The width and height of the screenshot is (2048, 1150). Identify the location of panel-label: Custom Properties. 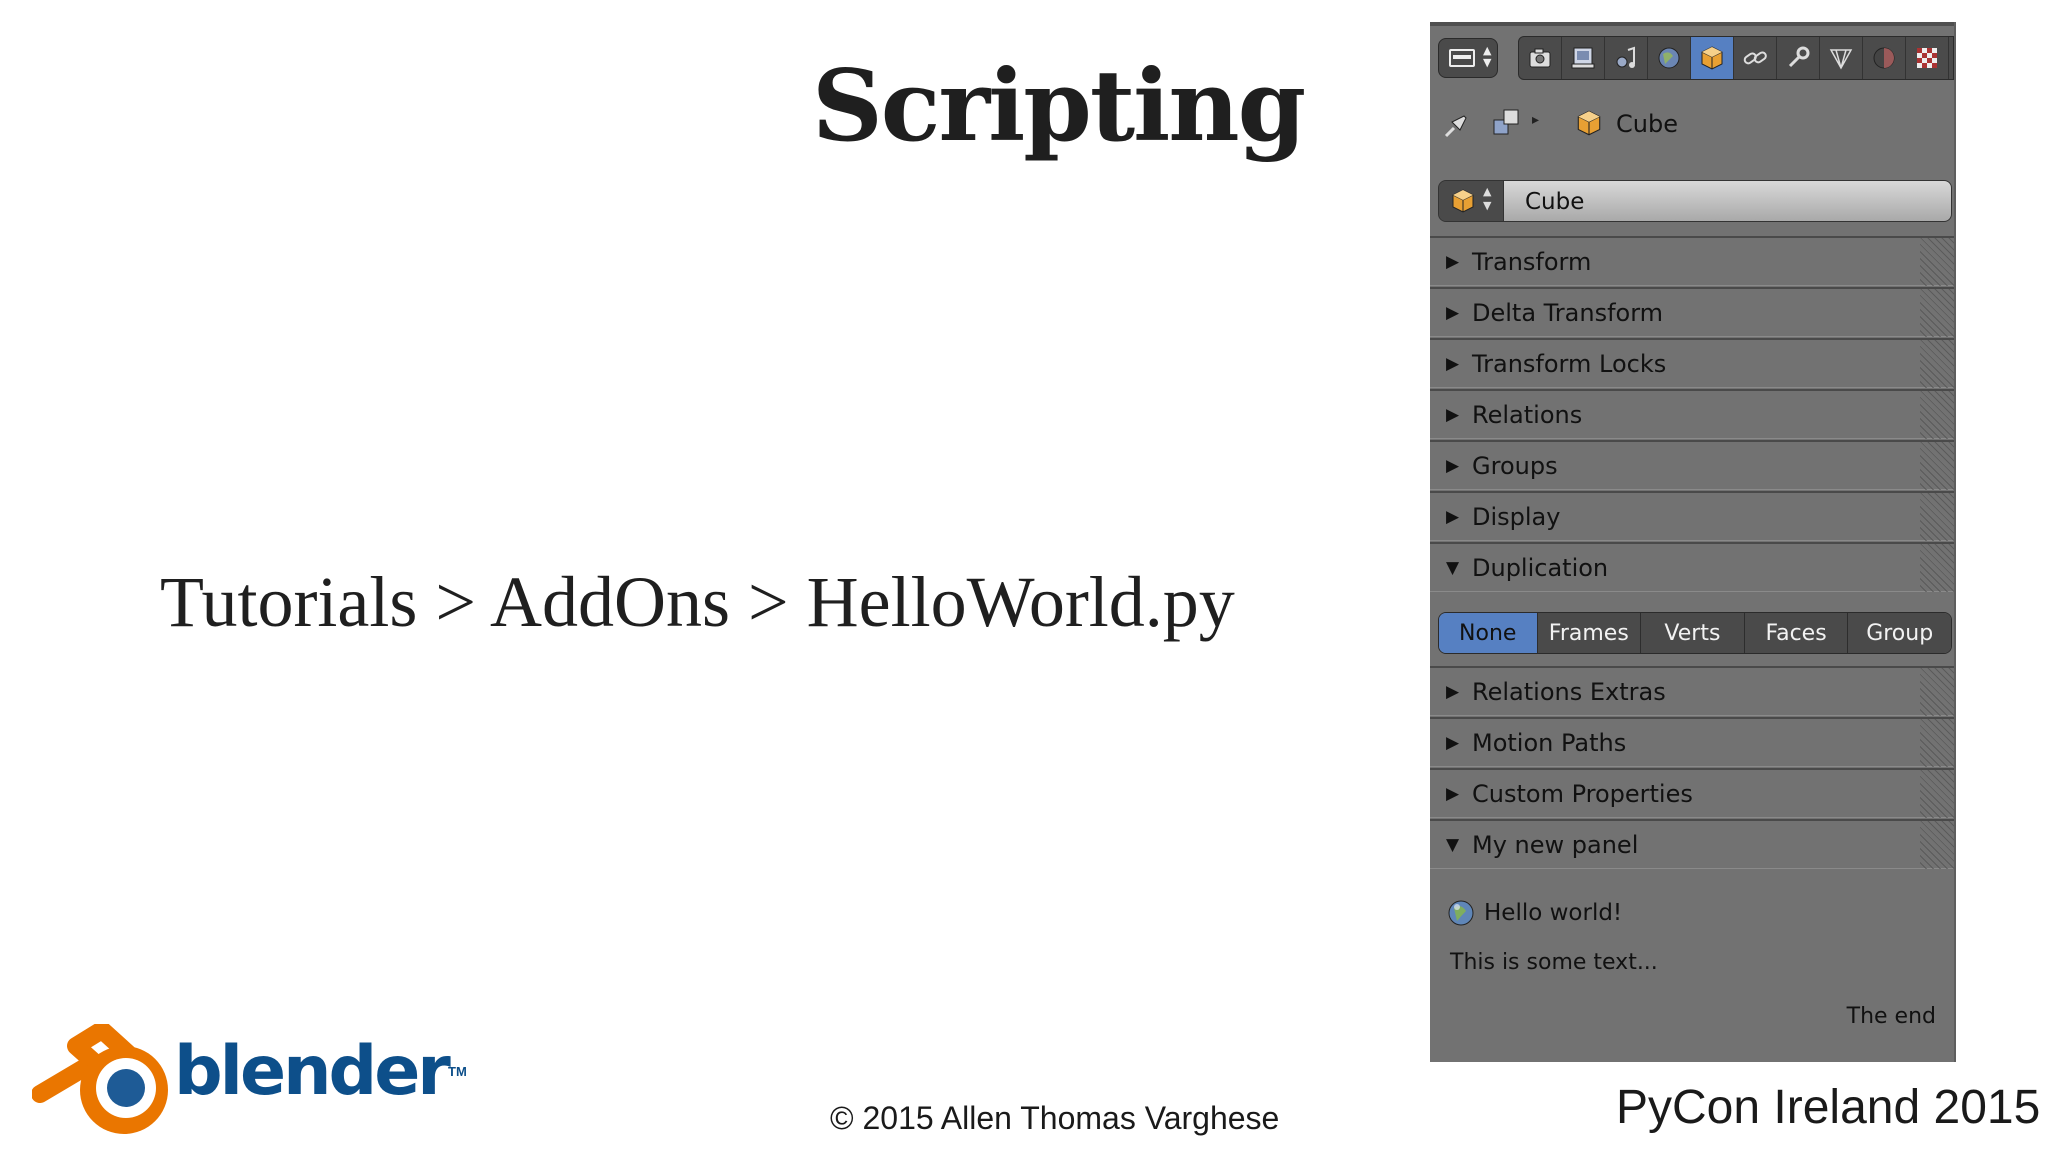
(1582, 794).